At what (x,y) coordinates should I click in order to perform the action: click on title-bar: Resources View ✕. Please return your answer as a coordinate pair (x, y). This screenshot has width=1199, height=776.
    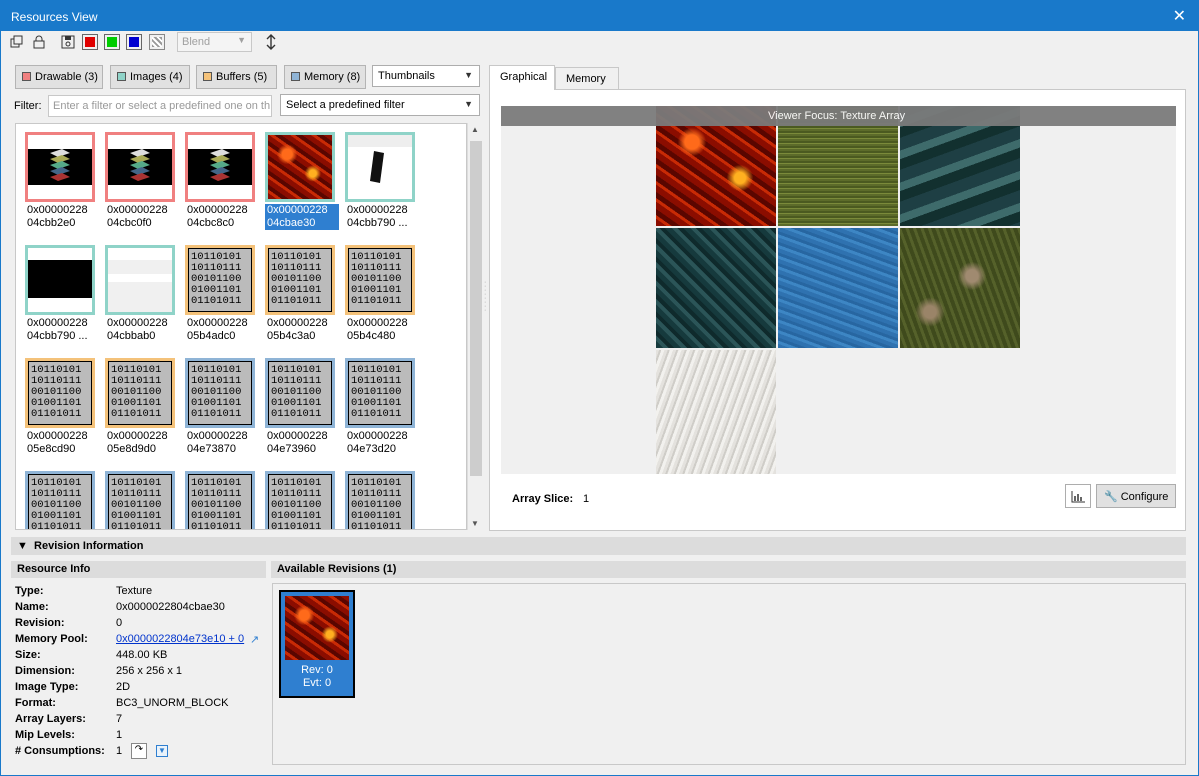
    Looking at the image, I should click on (599, 16).